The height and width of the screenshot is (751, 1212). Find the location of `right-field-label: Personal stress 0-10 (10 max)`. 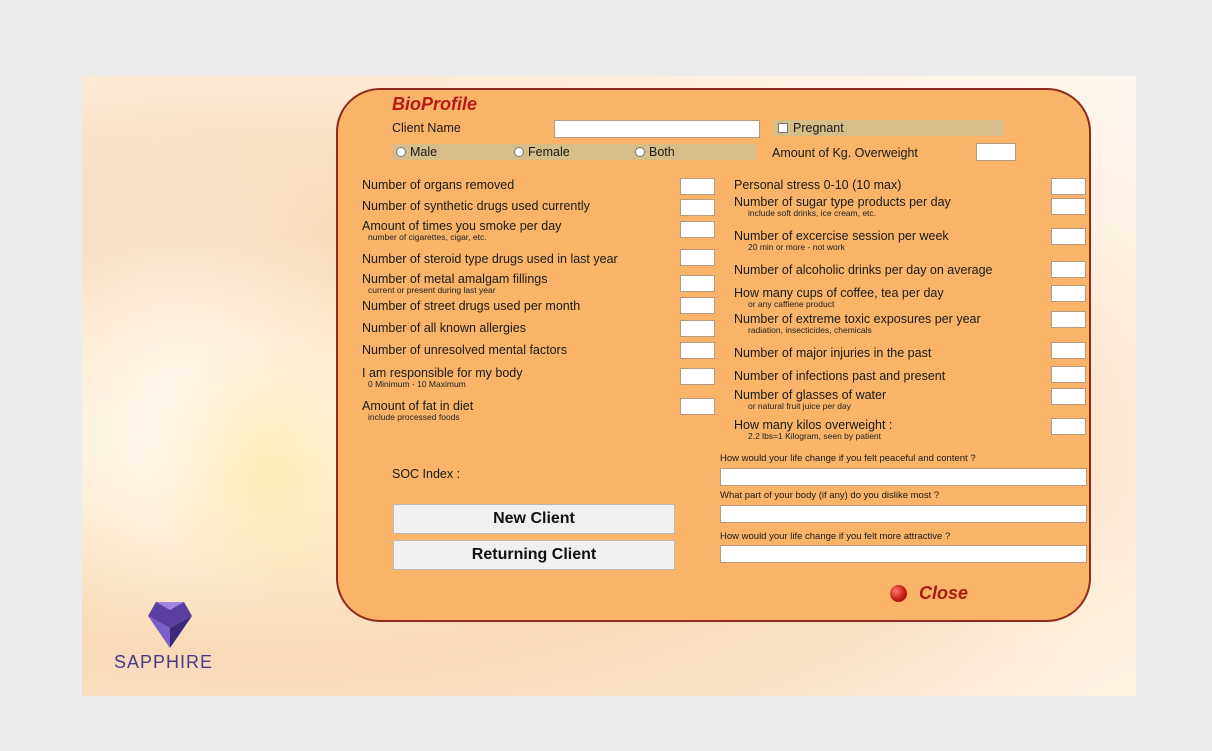

right-field-label: Personal stress 0-10 (10 max) is located at coordinates (818, 185).